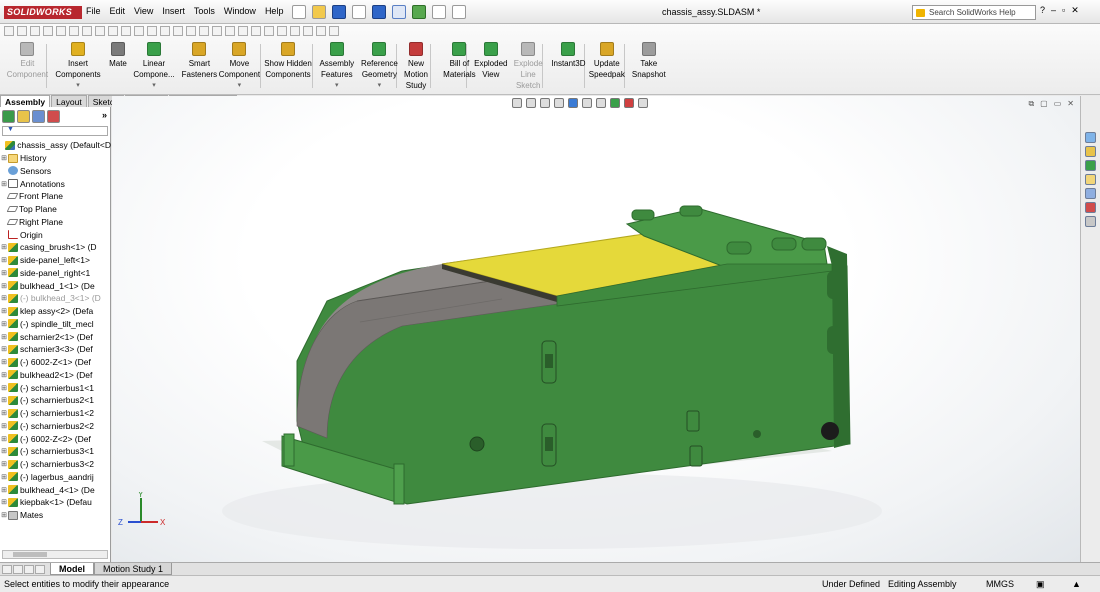  Describe the element at coordinates (204, 11) in the screenshot. I see `menu-tools: Tools` at that location.